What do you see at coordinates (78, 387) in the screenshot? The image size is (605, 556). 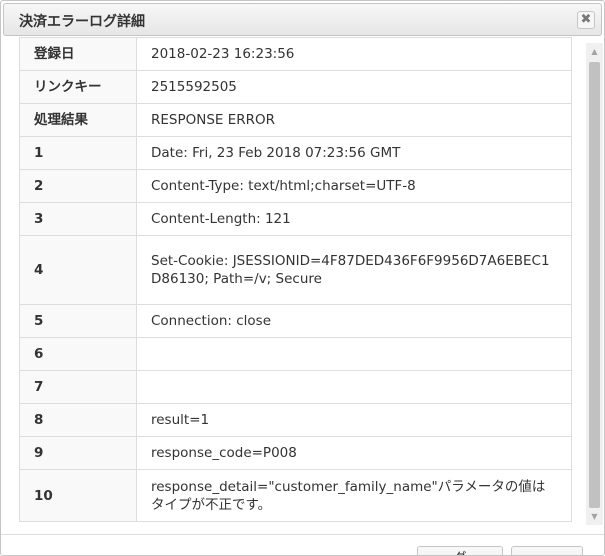 I see `row-key: 7` at bounding box center [78, 387].